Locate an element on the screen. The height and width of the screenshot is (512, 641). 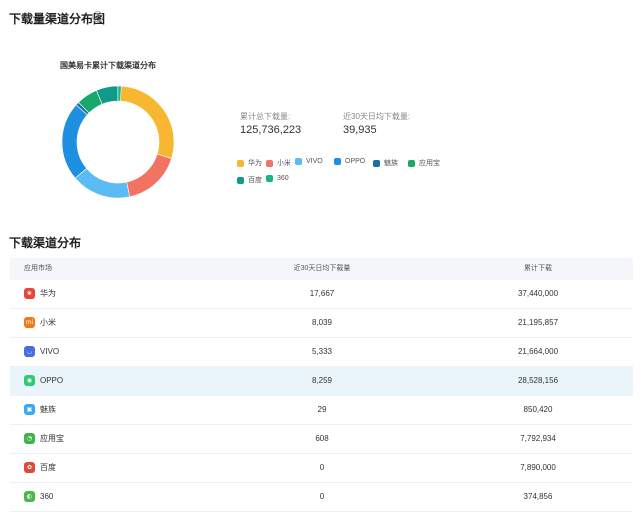
donut-chart is located at coordinates (118, 142).